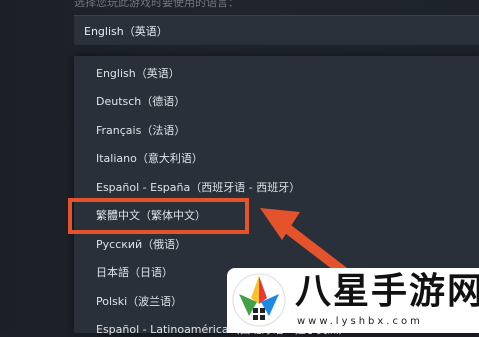  I want to click on watermark-url: www.lyshbx.com, so click(360, 321).